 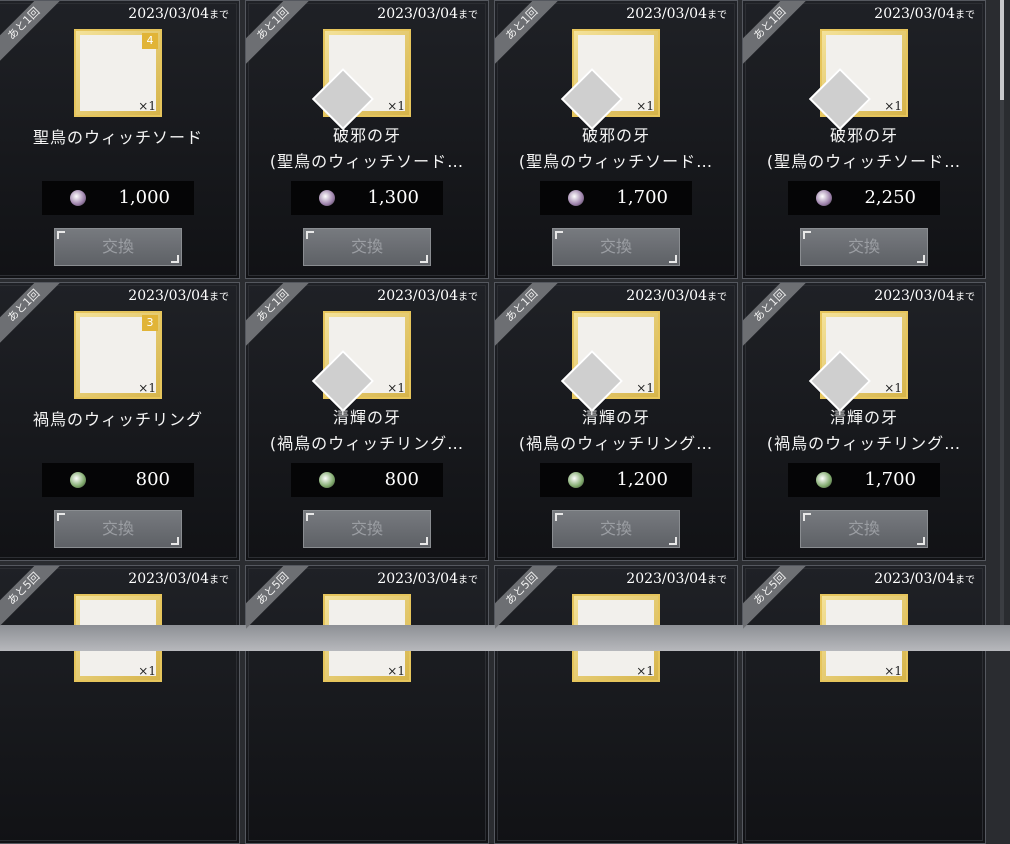 I want to click on item-thumbnail: 3 ×1, so click(x=118, y=355).